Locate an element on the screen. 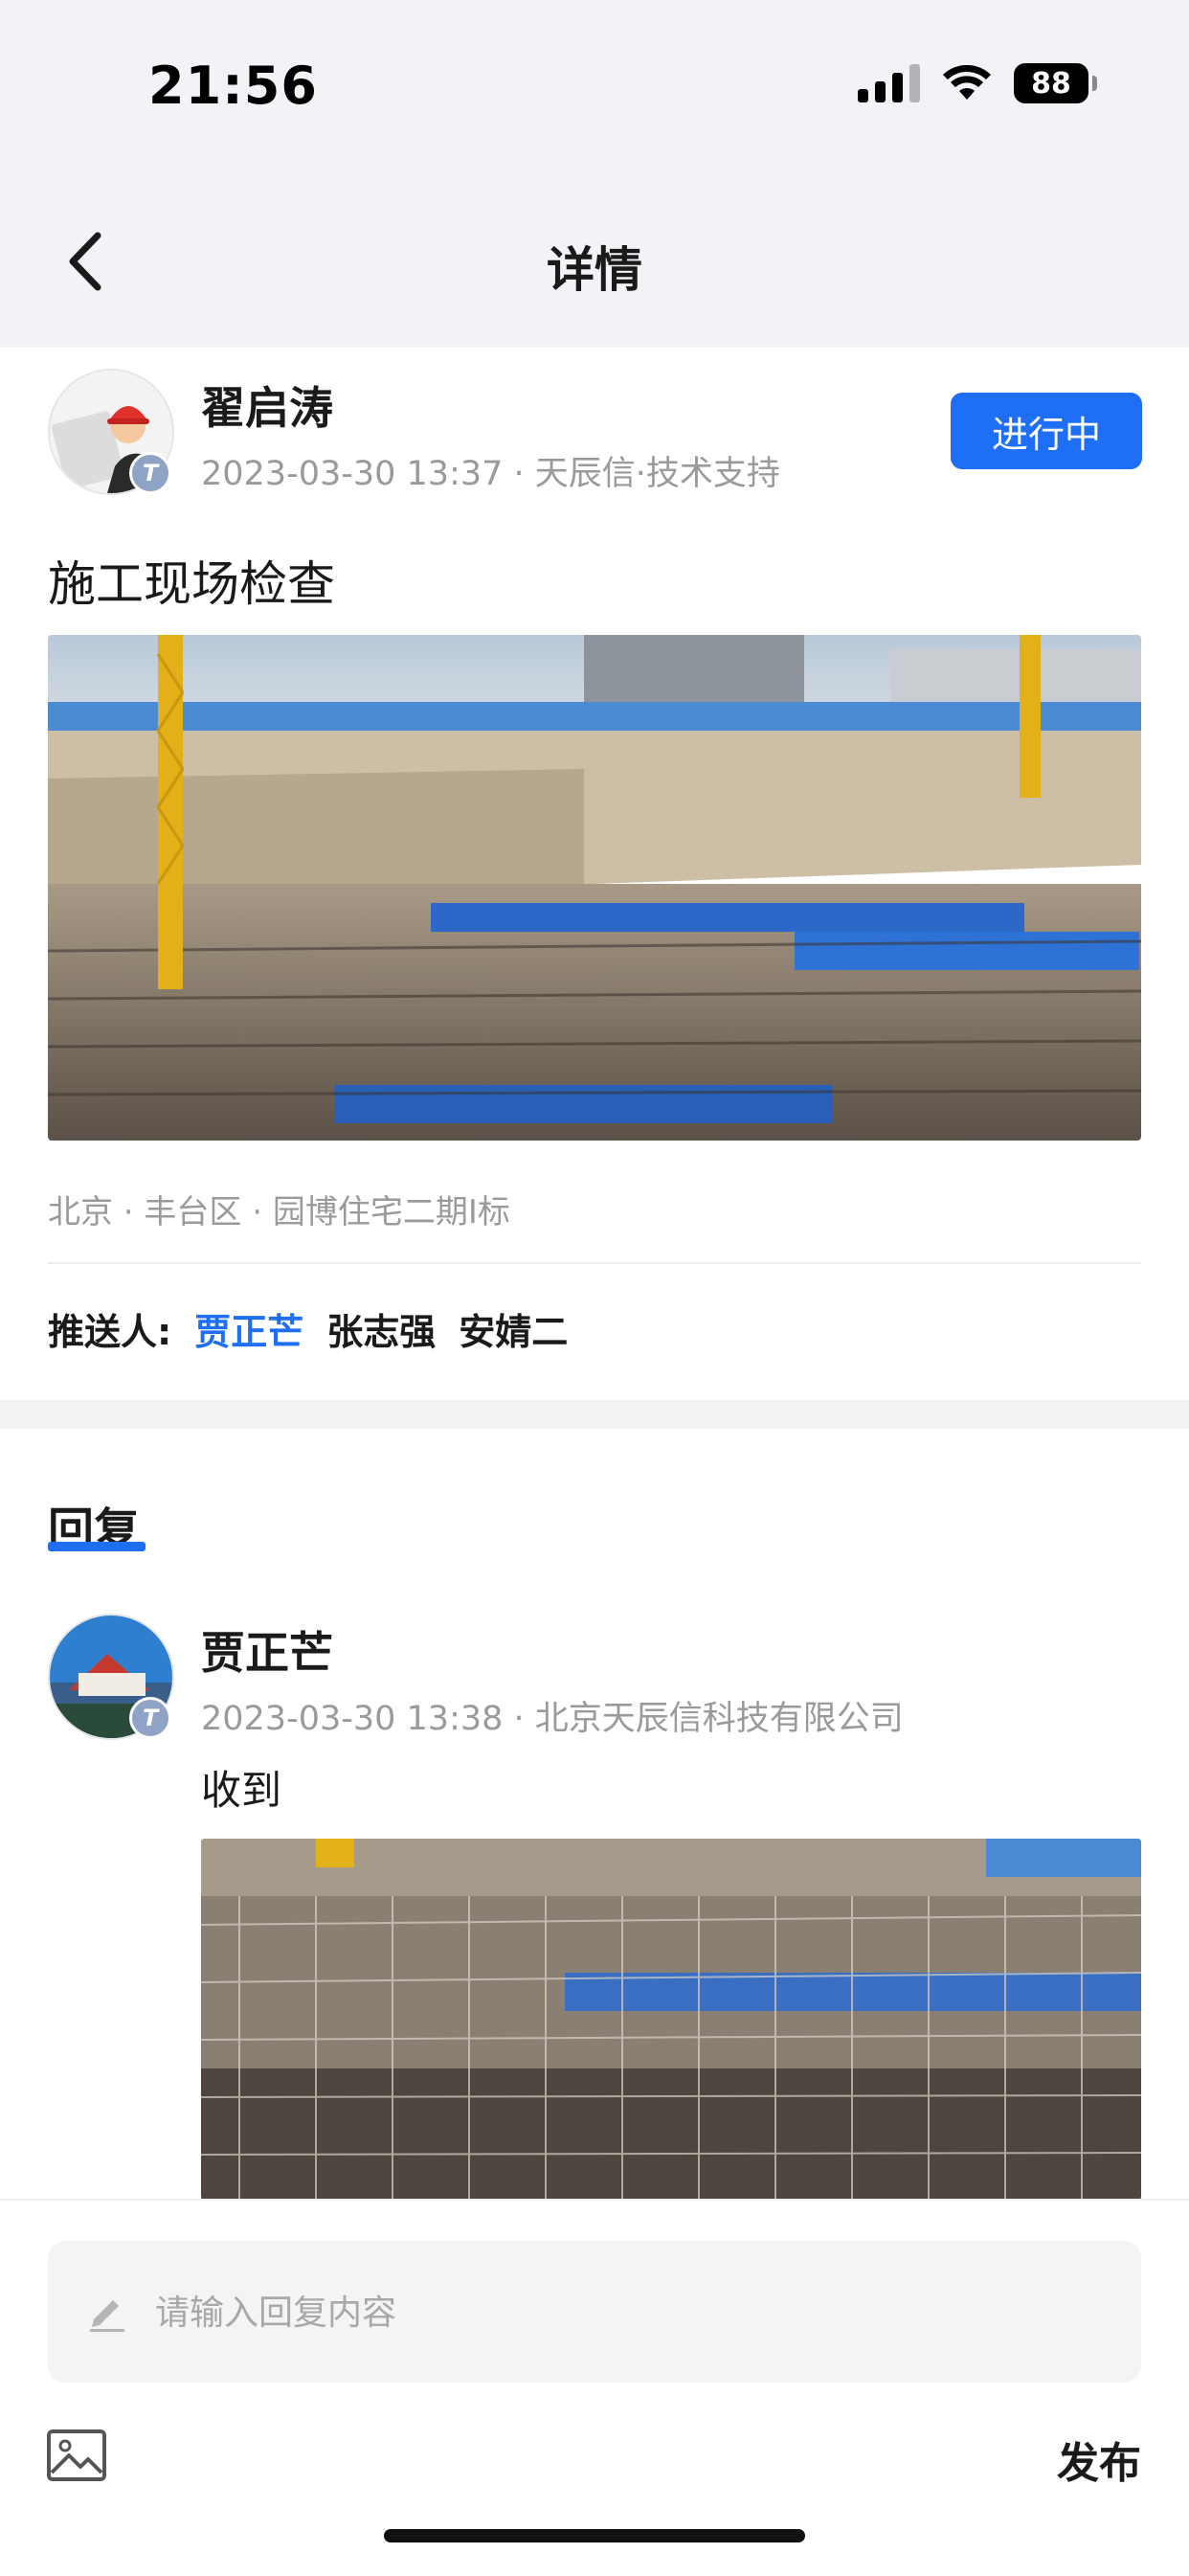  reply-author-name: 贾正芒 is located at coordinates (267, 1653).